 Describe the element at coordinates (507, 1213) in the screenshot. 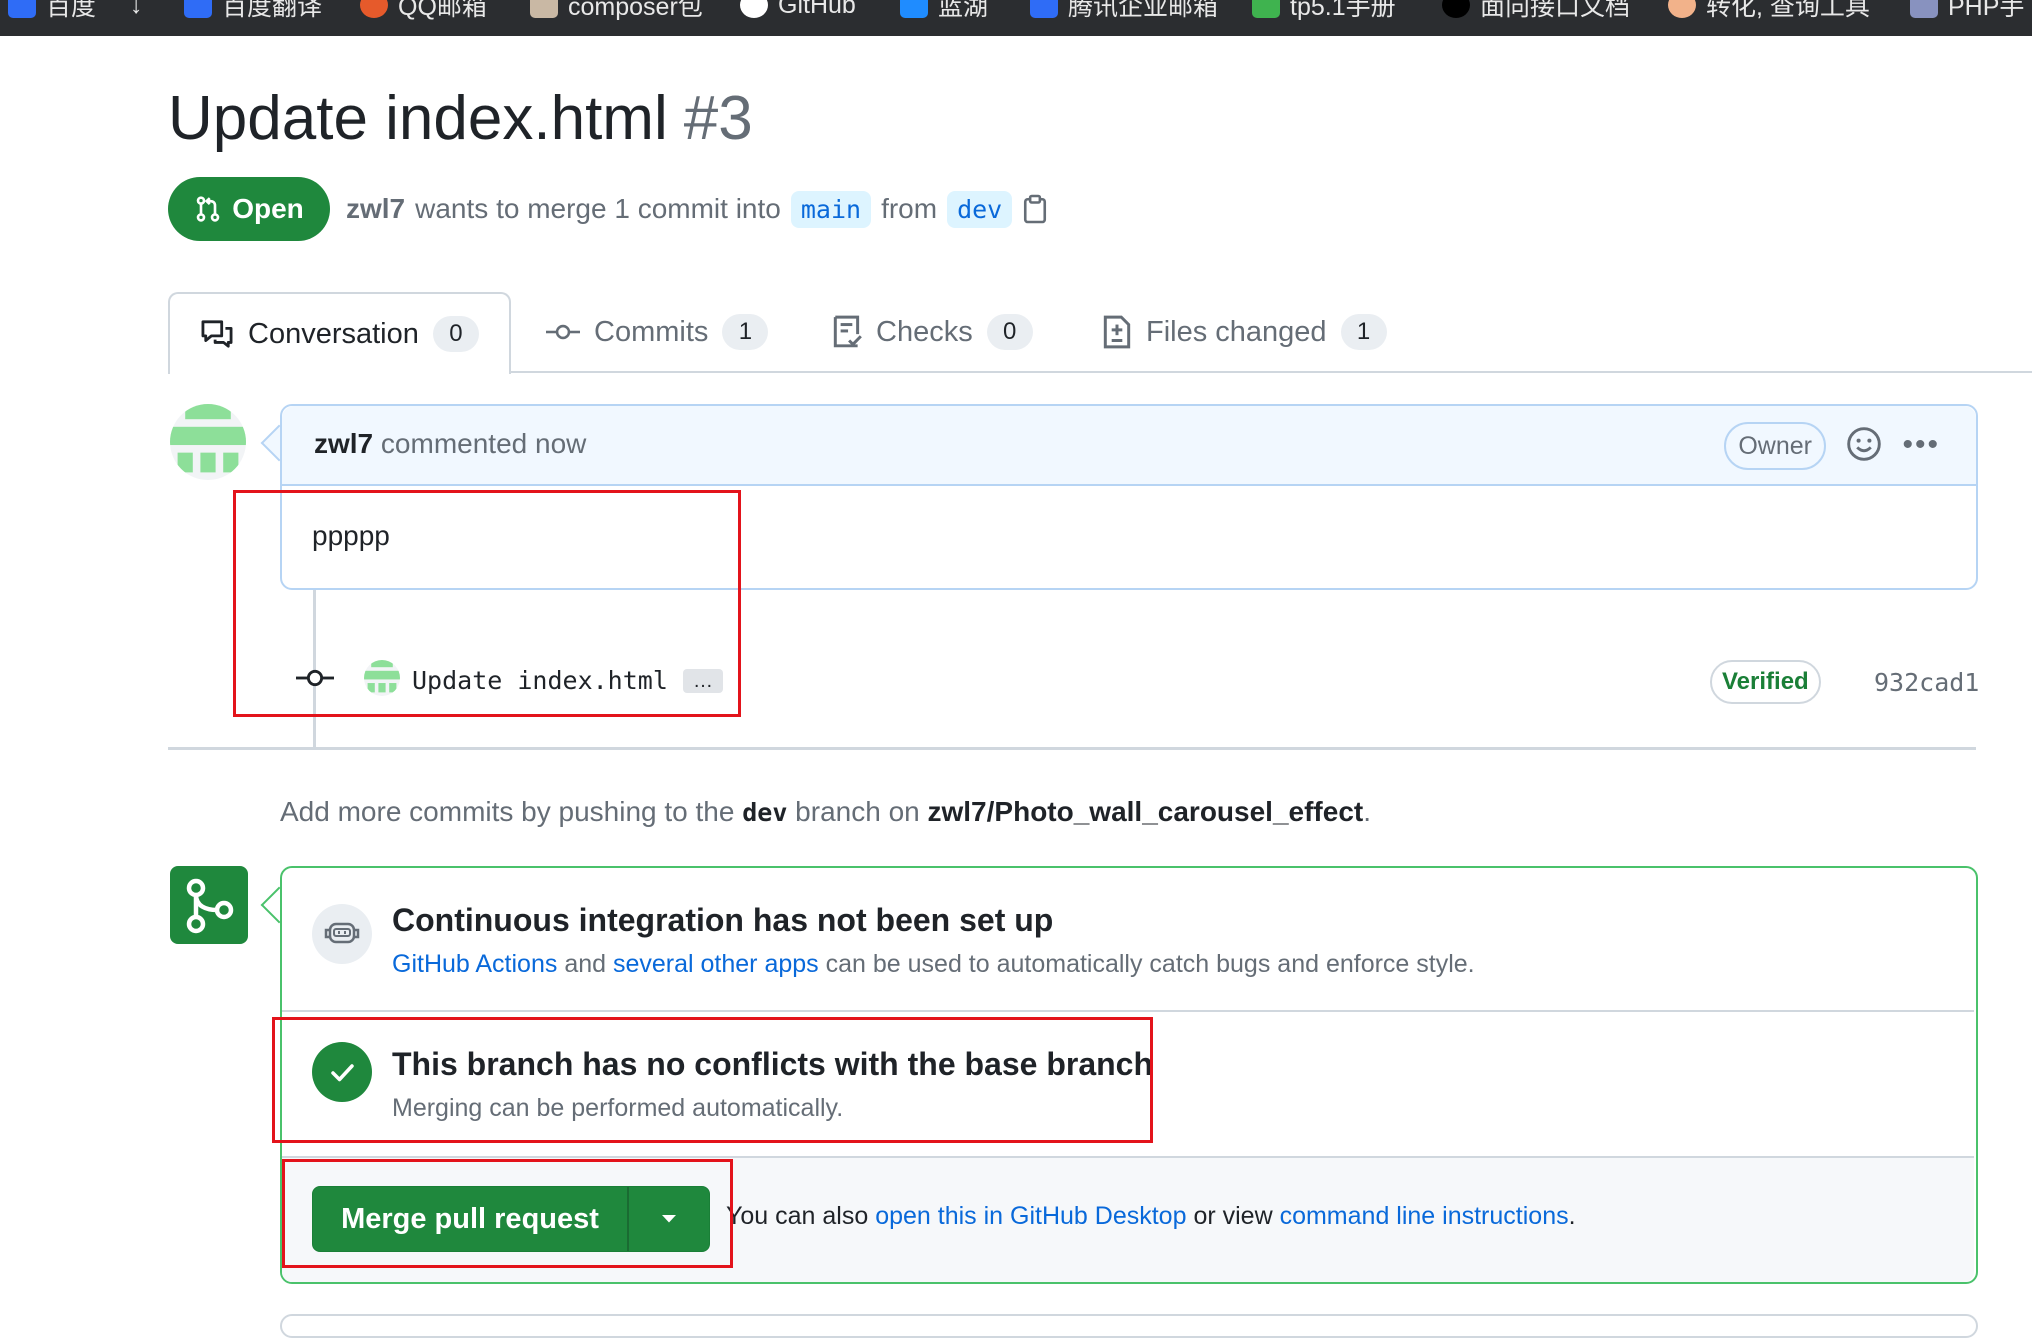

I see `annotation-box-merge-button` at that location.